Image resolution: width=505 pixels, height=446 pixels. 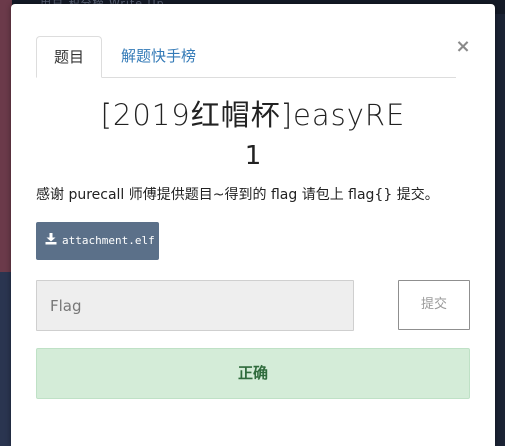 I want to click on flag-input, so click(x=195, y=305).